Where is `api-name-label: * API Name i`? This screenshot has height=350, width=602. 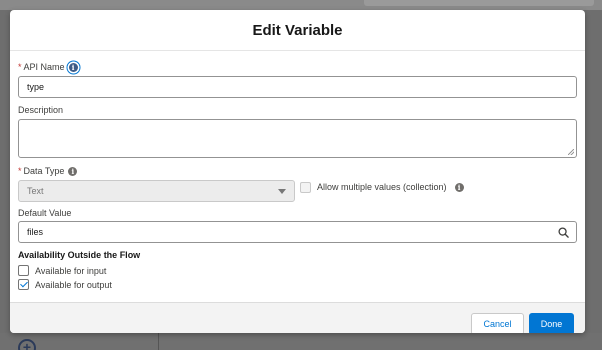 api-name-label: * API Name i is located at coordinates (48, 67).